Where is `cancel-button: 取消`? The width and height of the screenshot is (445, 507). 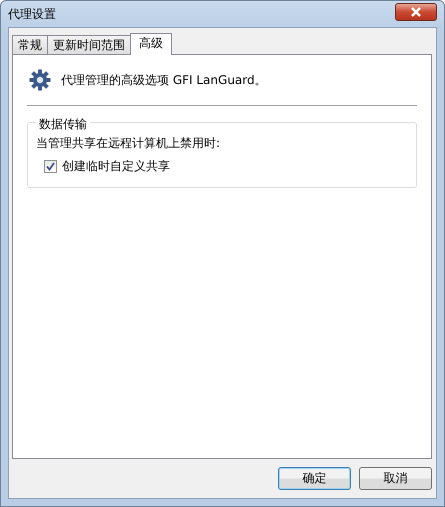
cancel-button: 取消 is located at coordinates (395, 478).